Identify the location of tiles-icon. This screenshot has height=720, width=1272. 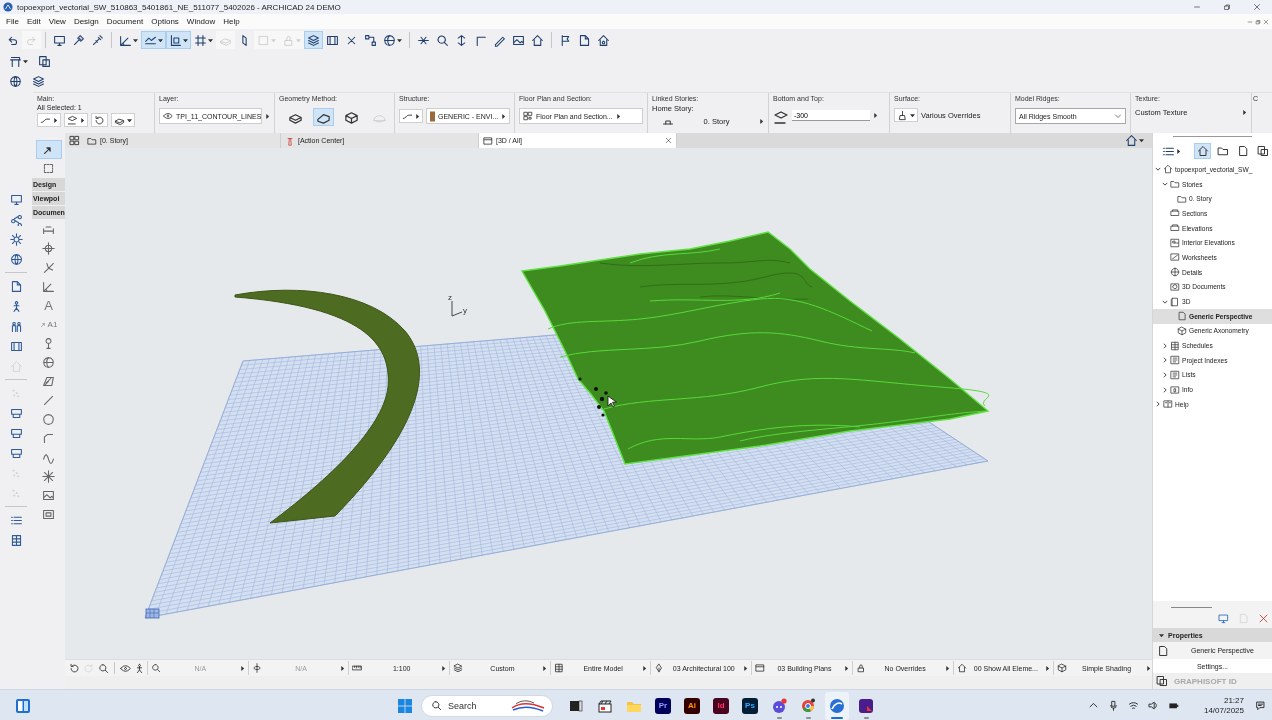
(74, 140).